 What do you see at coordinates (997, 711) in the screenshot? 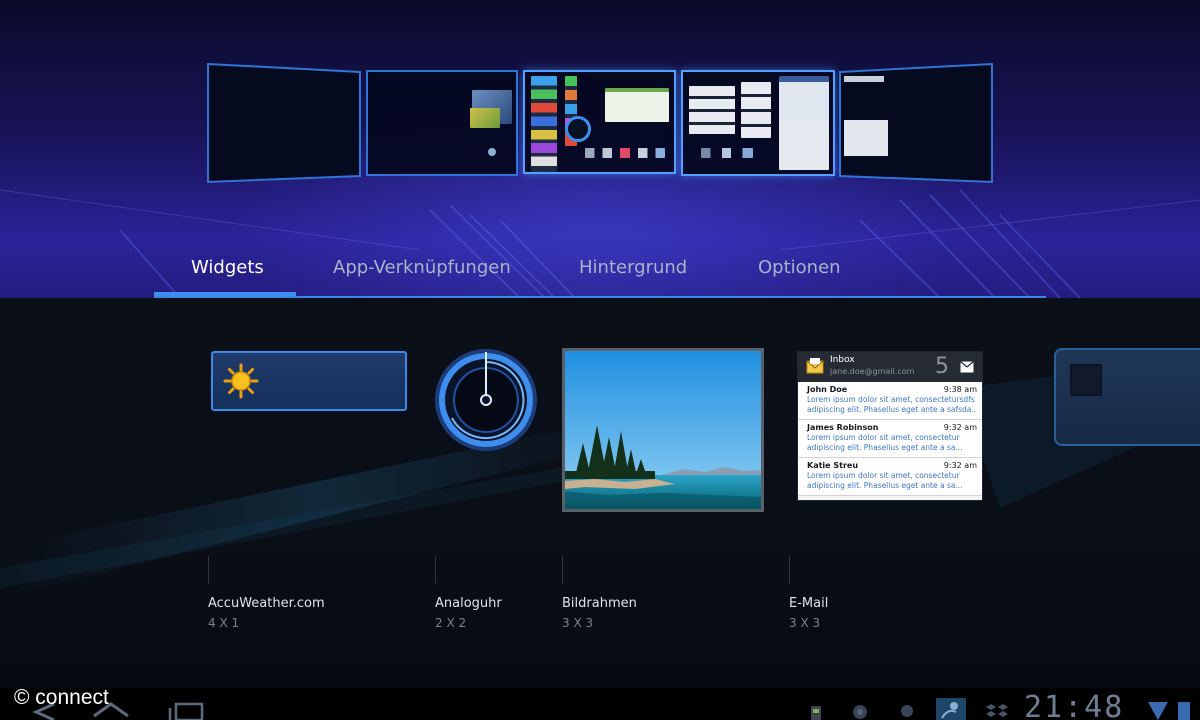
I see `dropbox-icon` at bounding box center [997, 711].